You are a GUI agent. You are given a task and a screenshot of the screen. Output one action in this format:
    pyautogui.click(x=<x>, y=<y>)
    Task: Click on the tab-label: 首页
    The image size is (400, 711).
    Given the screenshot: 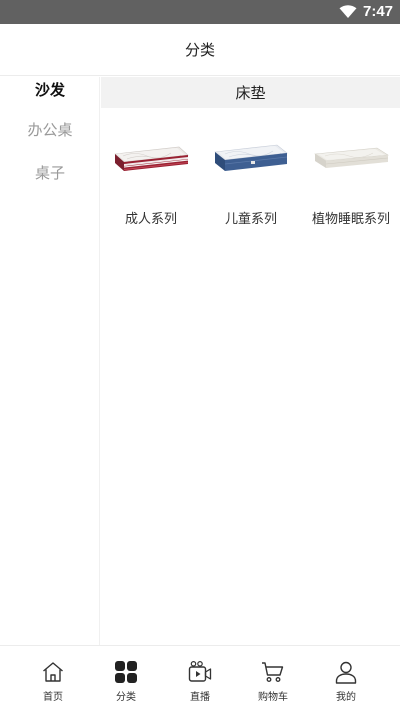 What is the action you would take?
    pyautogui.click(x=53, y=697)
    